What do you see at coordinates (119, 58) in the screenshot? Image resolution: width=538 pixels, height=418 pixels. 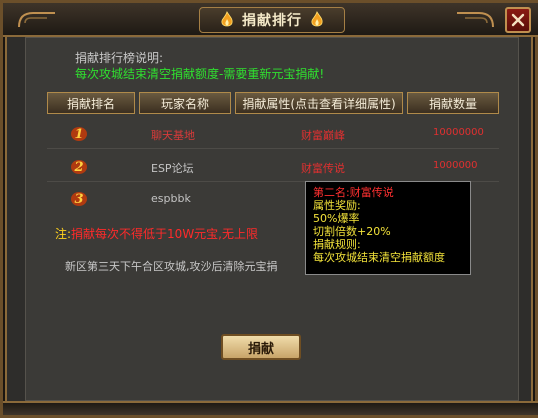 I see `description-label: 捐献排行榜说明:` at bounding box center [119, 58].